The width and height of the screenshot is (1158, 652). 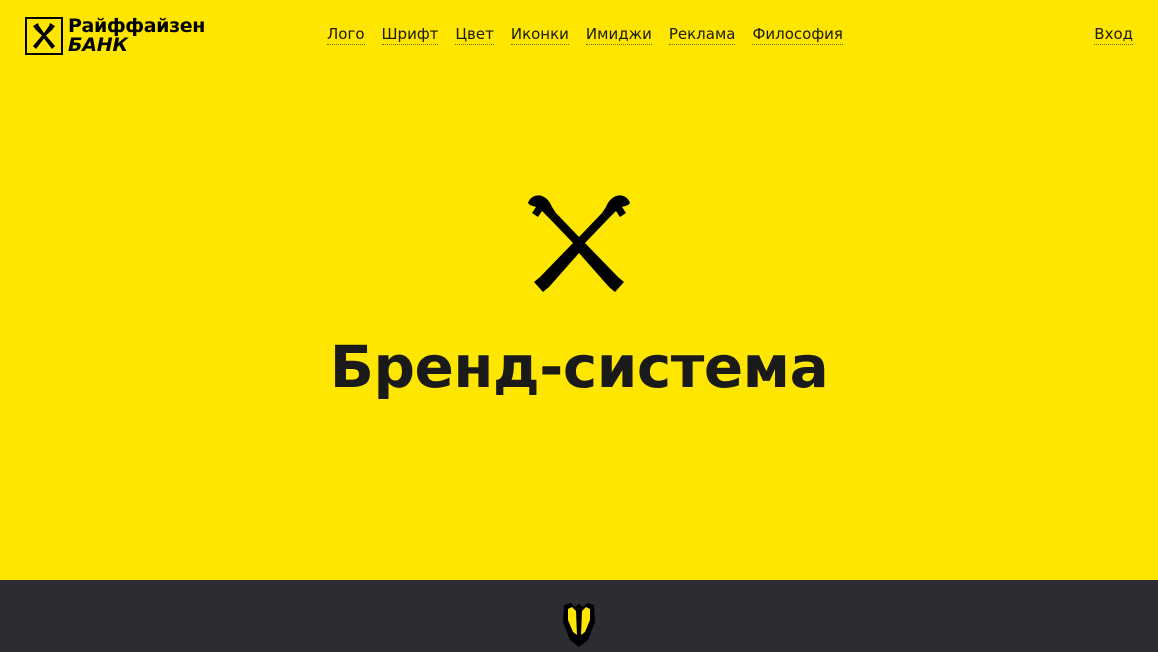 I want to click on raiffeisen-logo-icon, so click(x=44, y=36).